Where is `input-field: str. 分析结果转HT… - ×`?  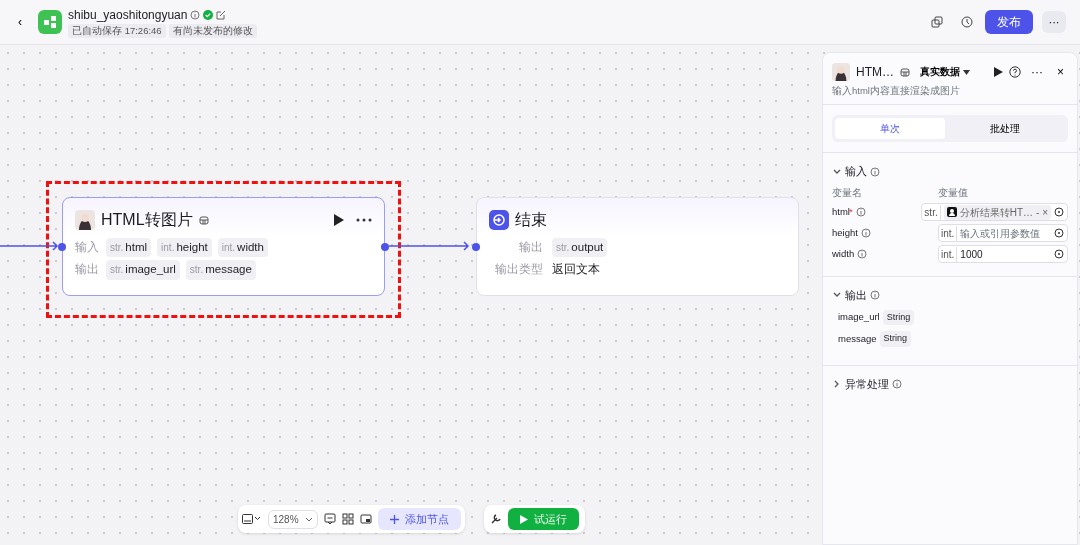
input-field: str. 分析结果转HT… - × is located at coordinates (994, 212).